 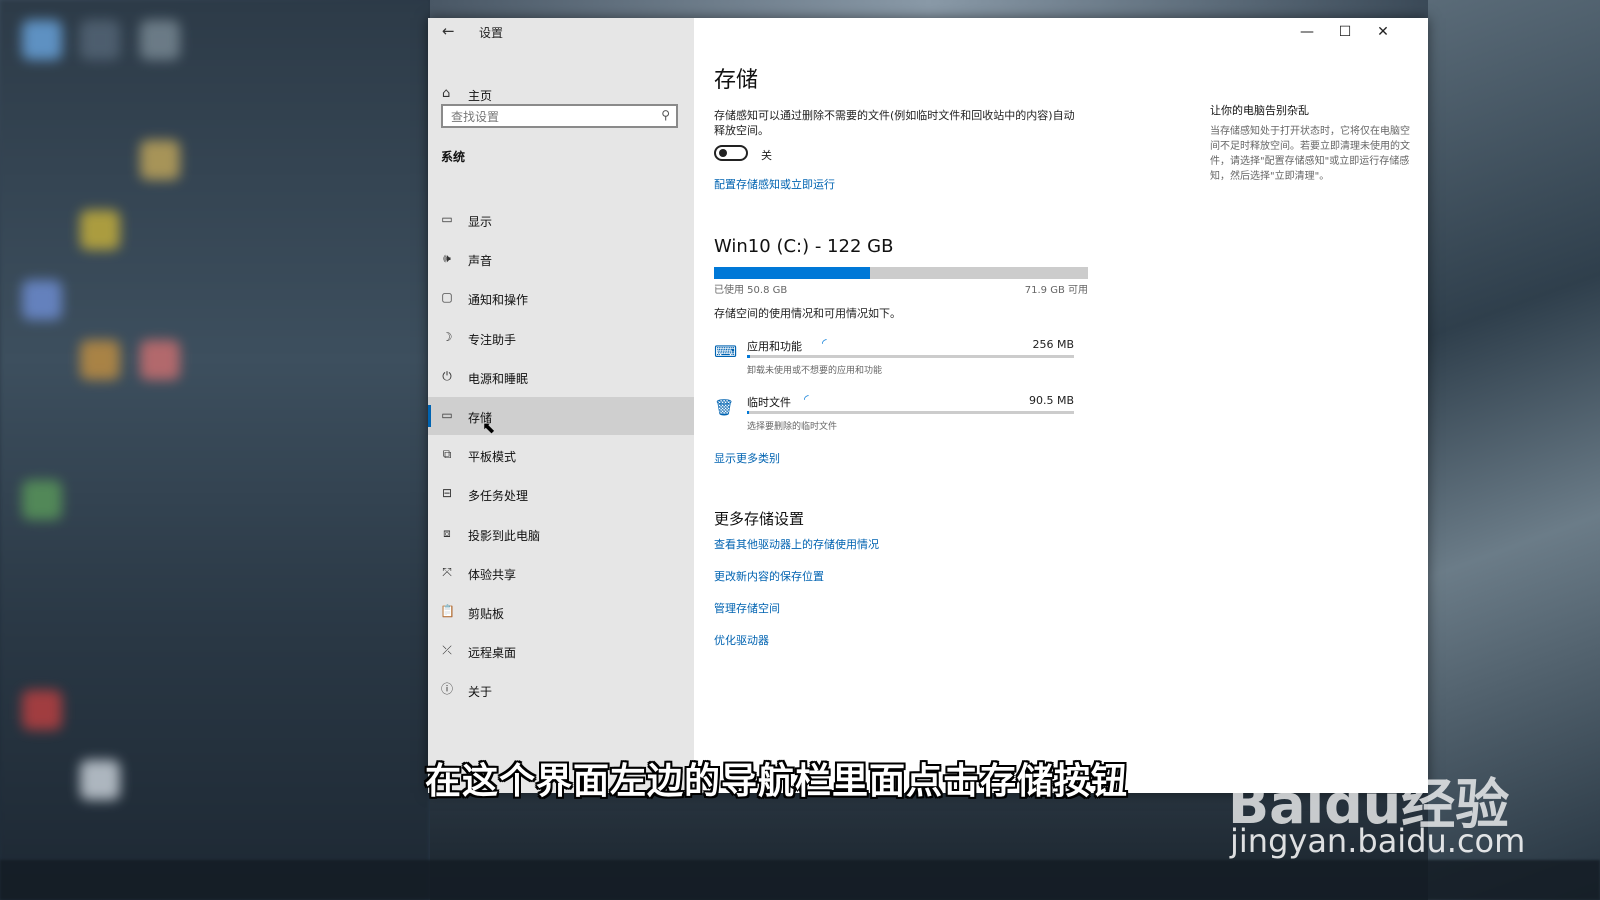 What do you see at coordinates (447, 376) in the screenshot?
I see `power-icon: ⏻` at bounding box center [447, 376].